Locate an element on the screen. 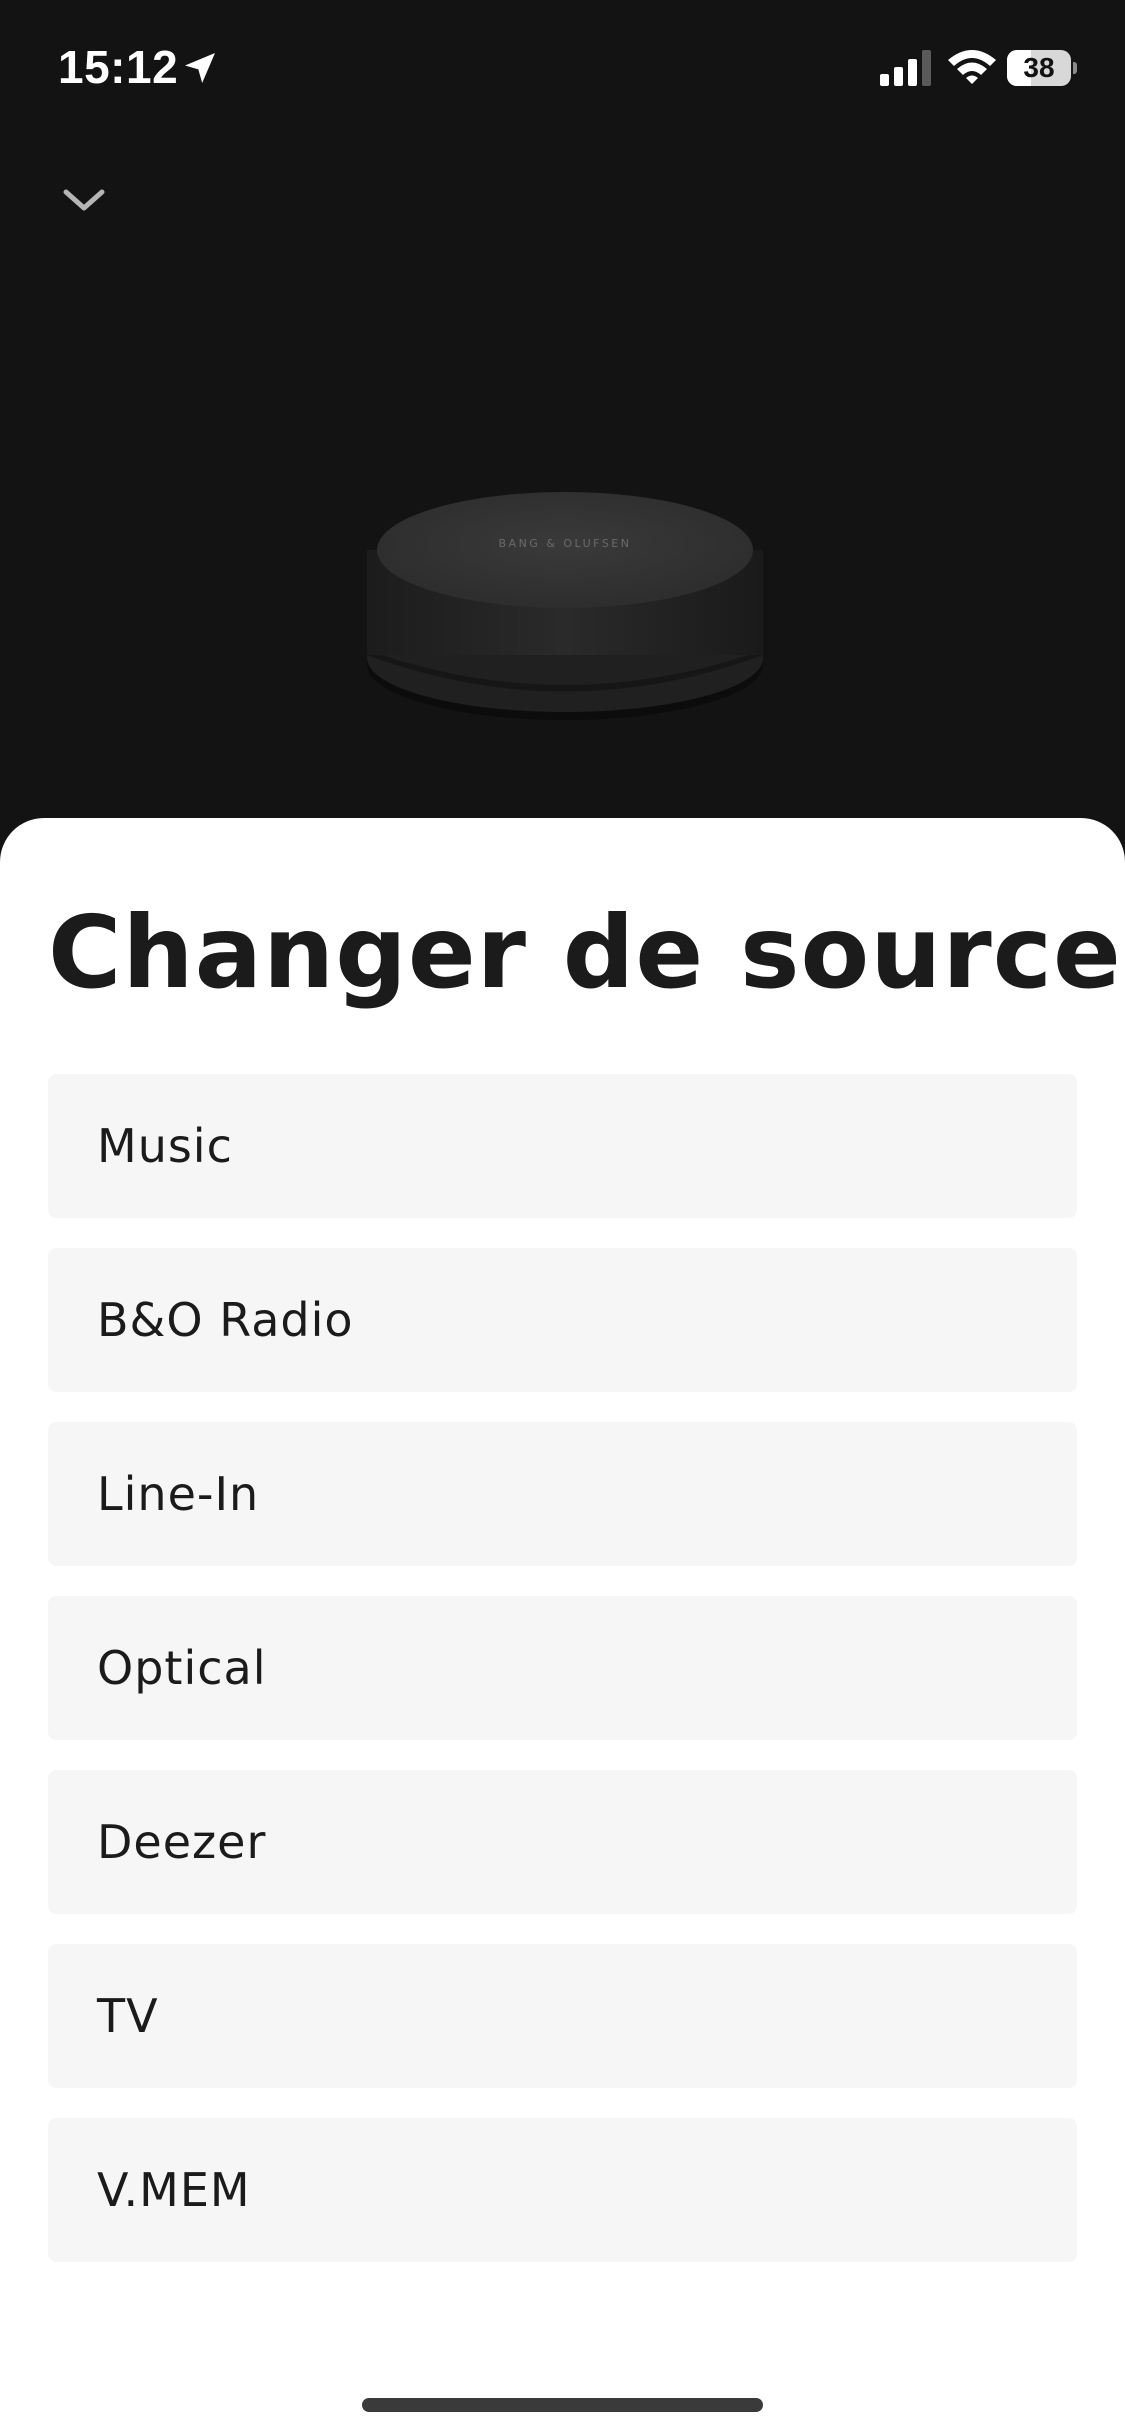 Image resolution: width=1125 pixels, height=2436 pixels. status-bar: 15:12 38 is located at coordinates (562, 70).